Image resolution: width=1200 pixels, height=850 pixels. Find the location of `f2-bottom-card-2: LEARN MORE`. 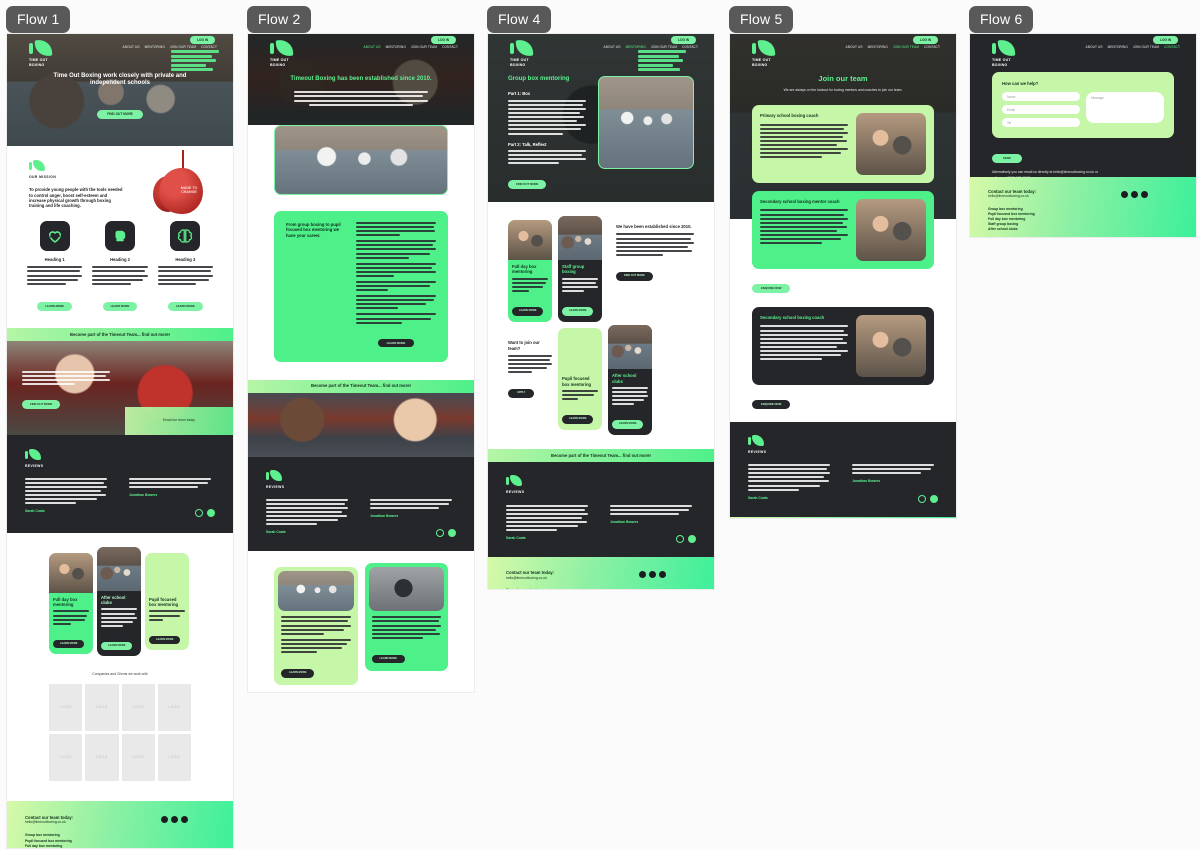

f2-bottom-card-2: LEARN MORE is located at coordinates (406, 617).